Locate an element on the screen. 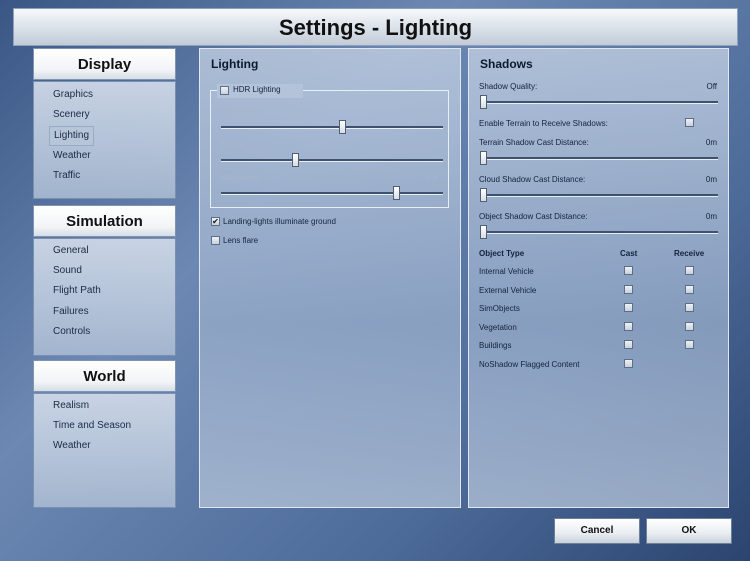  cloud-cast-slider-thumb is located at coordinates (483, 195).